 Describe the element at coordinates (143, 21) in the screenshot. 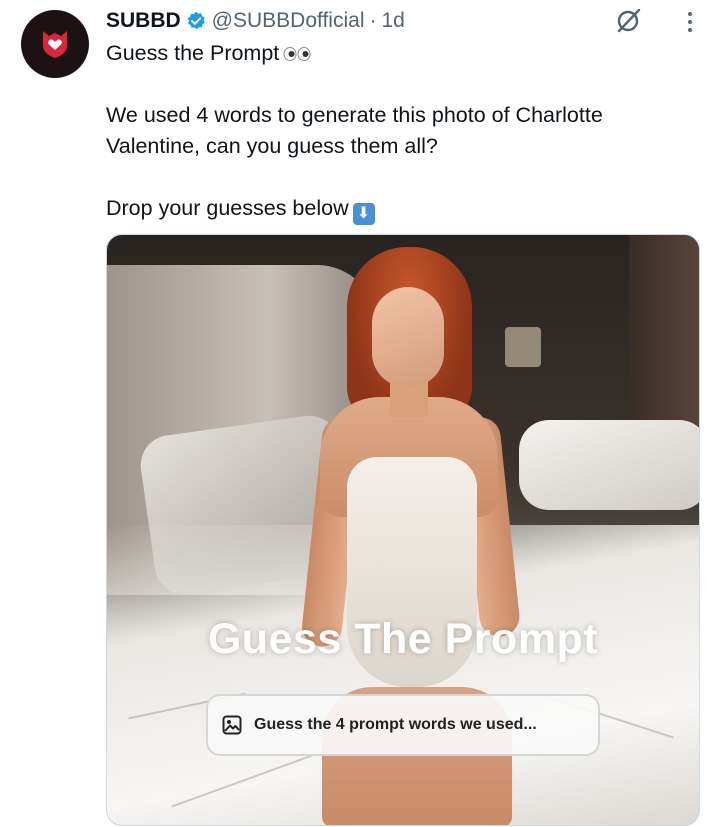

I see `author-name: SUBBD` at that location.